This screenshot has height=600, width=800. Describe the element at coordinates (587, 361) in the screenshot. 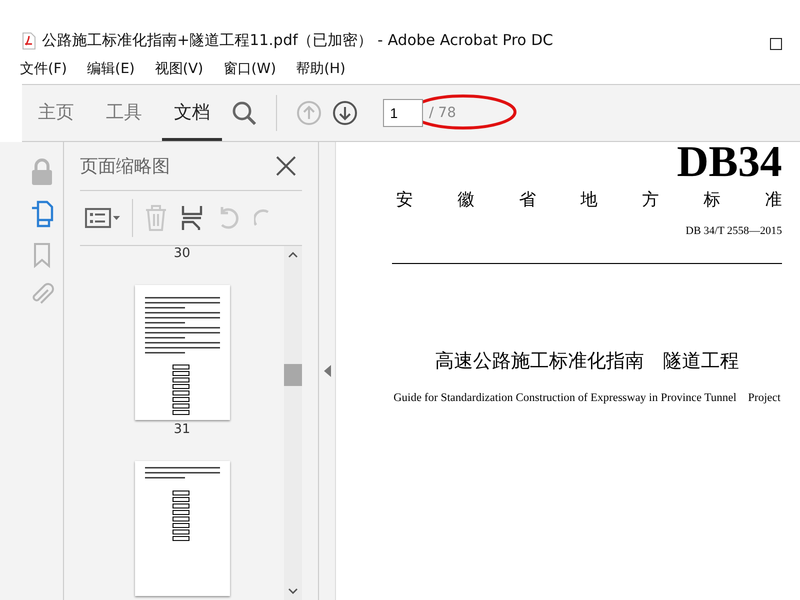

I see `document-title: 高速公路施工标准化指南 隧道工程` at that location.